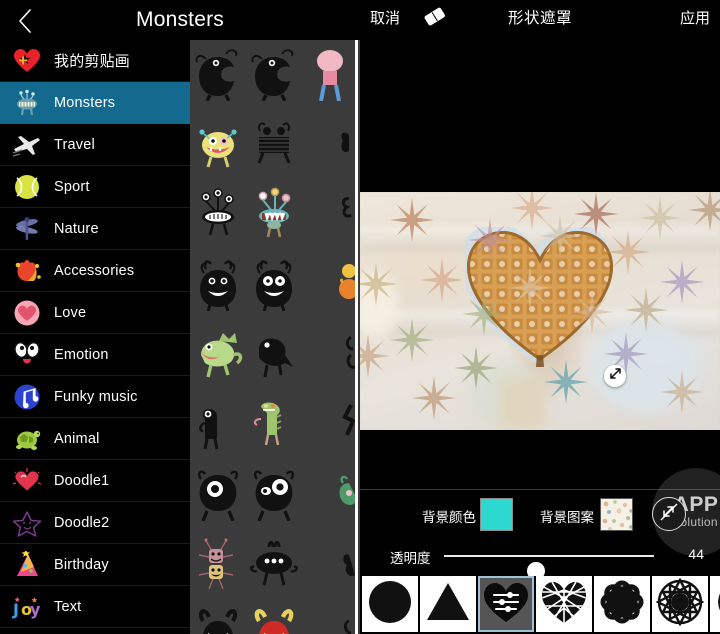 This screenshot has height=634, width=720. I want to click on sidebar-item-accessories: Accessories, so click(95, 271).